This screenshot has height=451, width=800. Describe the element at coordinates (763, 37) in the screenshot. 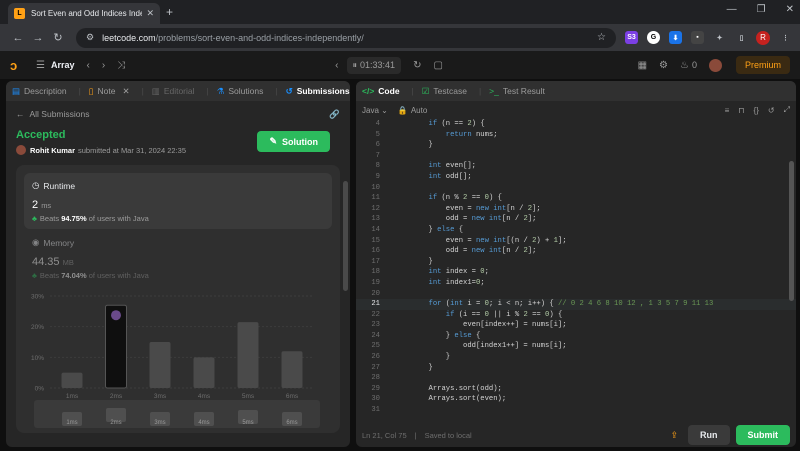

I see `profile-avatar: R` at that location.